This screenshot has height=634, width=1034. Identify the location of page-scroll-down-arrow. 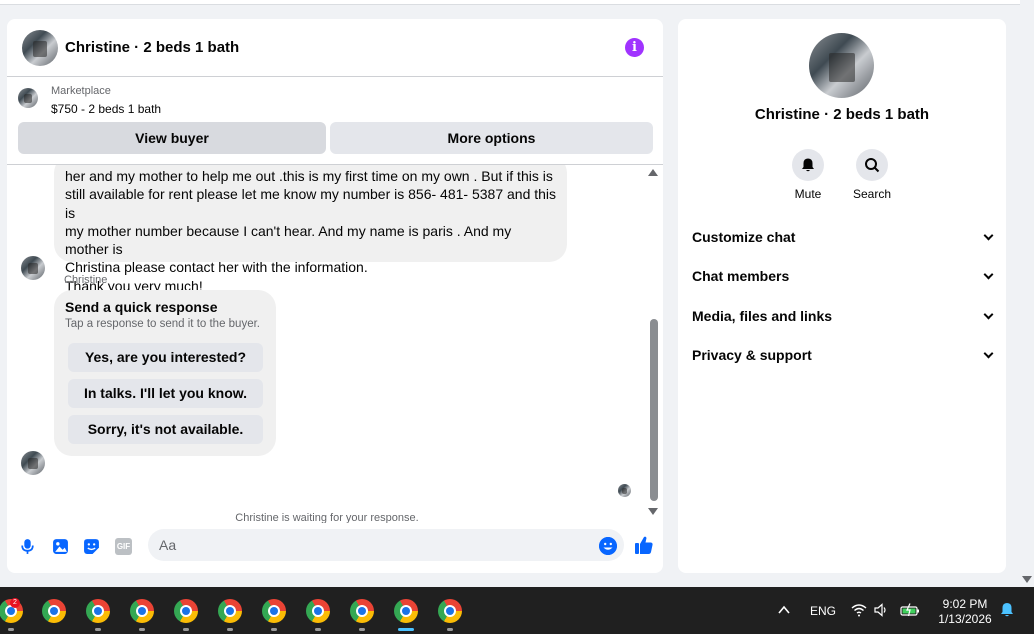
(1027, 579).